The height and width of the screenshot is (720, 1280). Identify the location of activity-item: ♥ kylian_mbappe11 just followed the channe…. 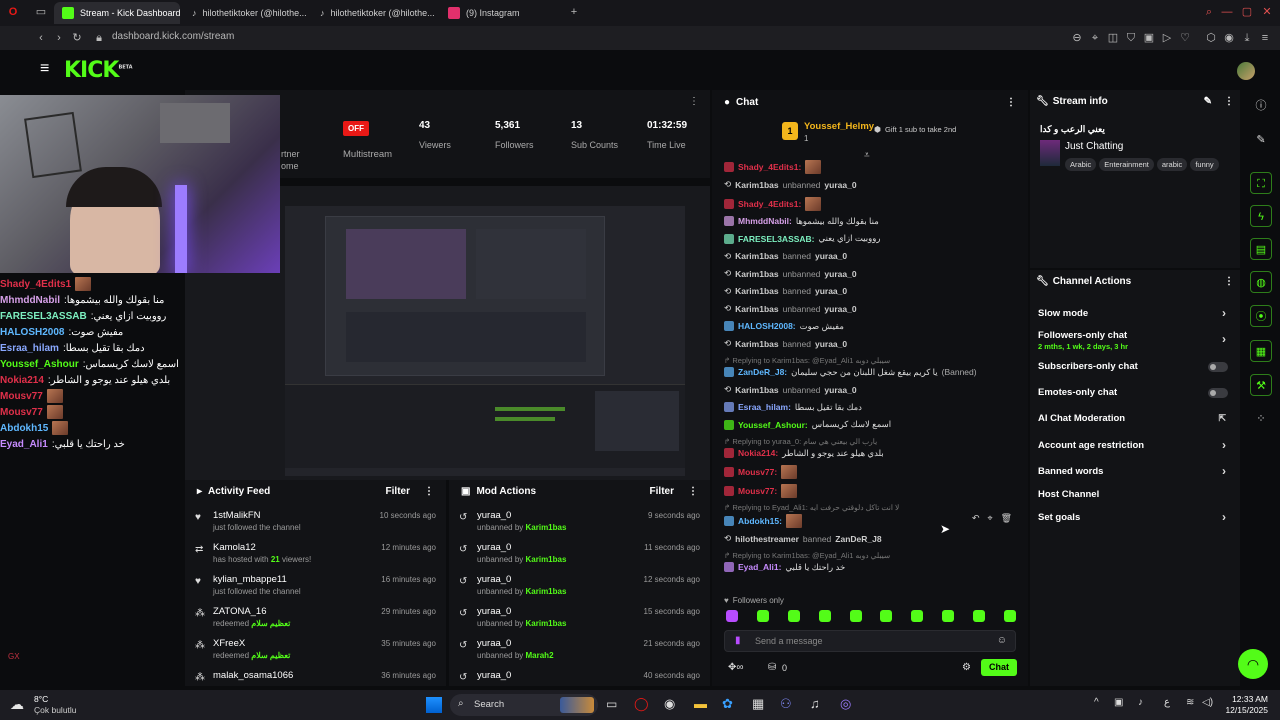
(315, 590).